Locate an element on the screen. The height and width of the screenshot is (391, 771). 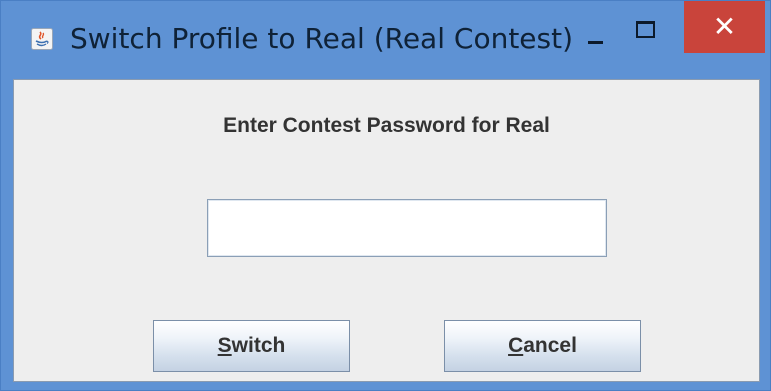
window-title: Switch Profile to Real (Real Contest) is located at coordinates (322, 38).